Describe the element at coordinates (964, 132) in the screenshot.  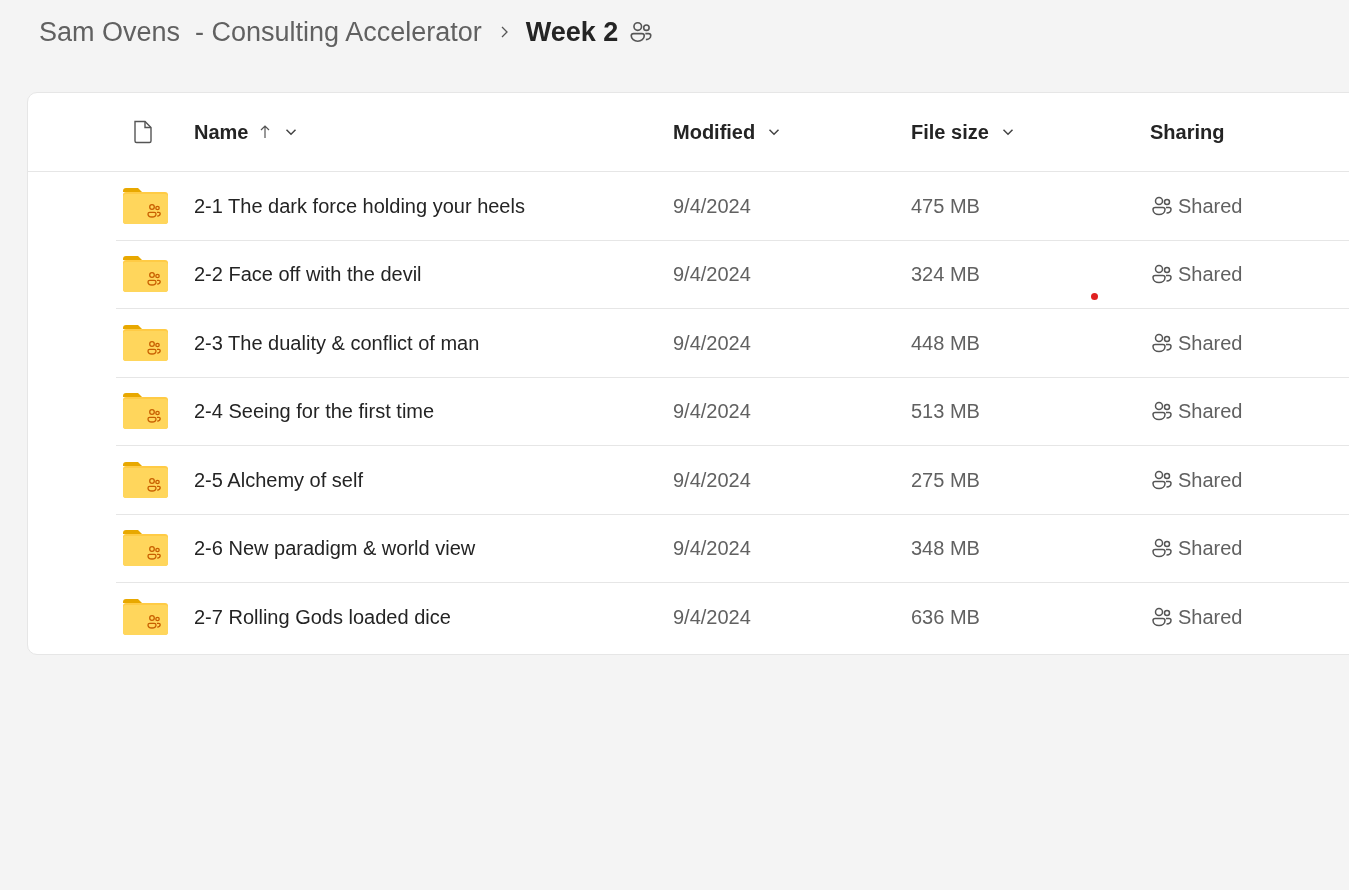
I see `column-header: File size` at that location.